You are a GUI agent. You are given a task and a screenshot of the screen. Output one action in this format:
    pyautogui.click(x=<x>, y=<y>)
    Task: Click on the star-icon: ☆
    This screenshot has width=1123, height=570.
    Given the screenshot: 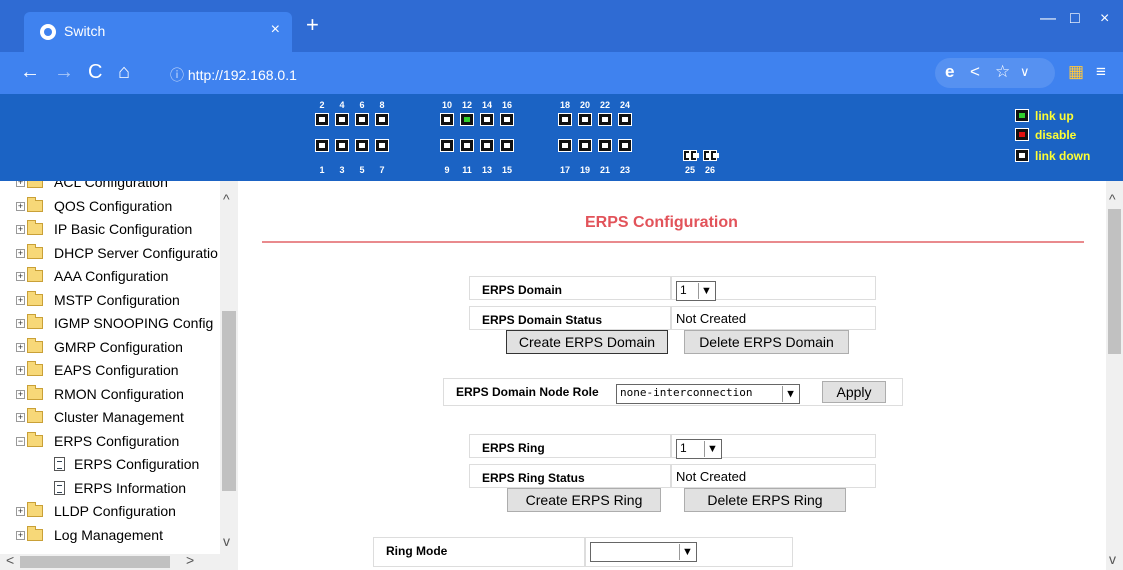 What is the action you would take?
    pyautogui.click(x=1002, y=72)
    